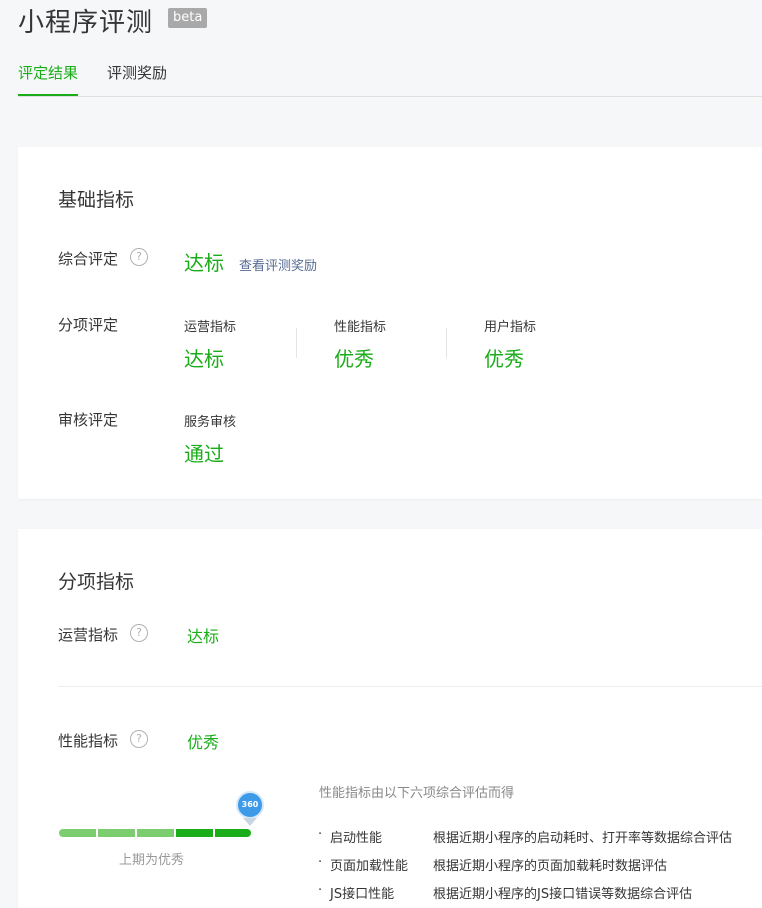 The height and width of the screenshot is (908, 762). Describe the element at coordinates (48, 79) in the screenshot. I see `tab-evaluation-results: 评定结果` at that location.